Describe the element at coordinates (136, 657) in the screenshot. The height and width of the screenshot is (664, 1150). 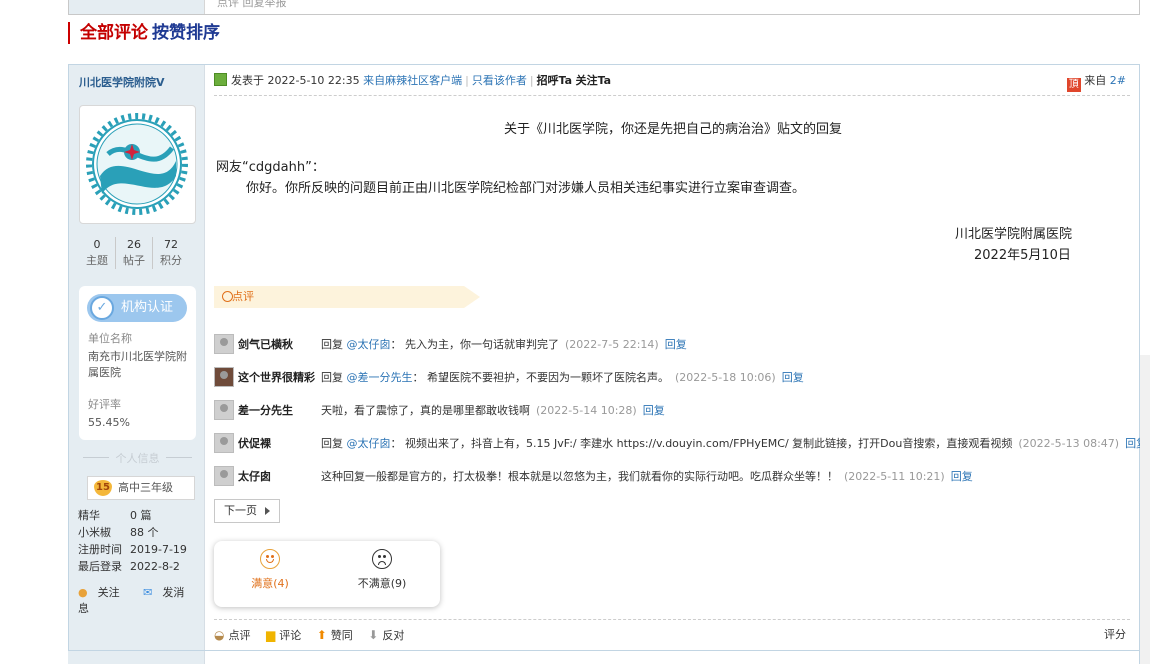
I see `next-post-sidebar` at that location.